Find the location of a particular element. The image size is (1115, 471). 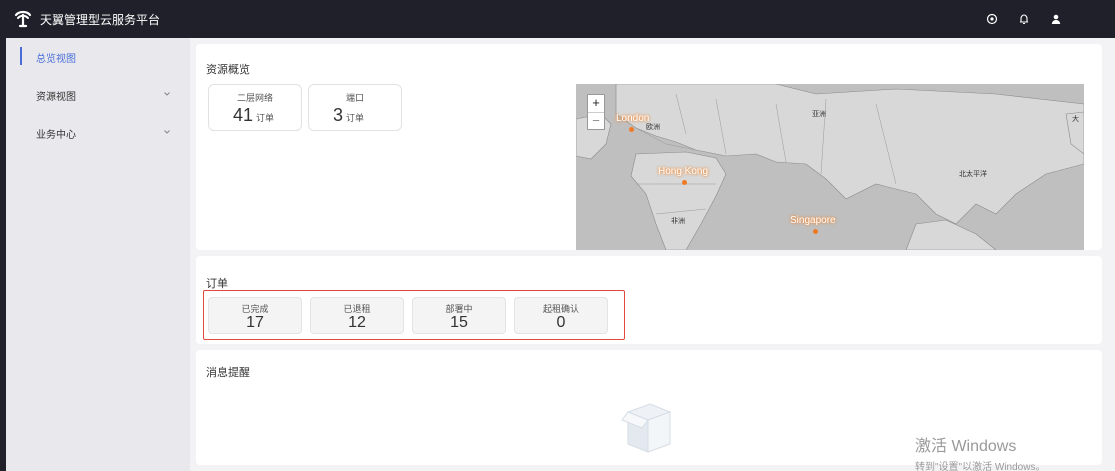

map-zoom-control: + − is located at coordinates (596, 112).